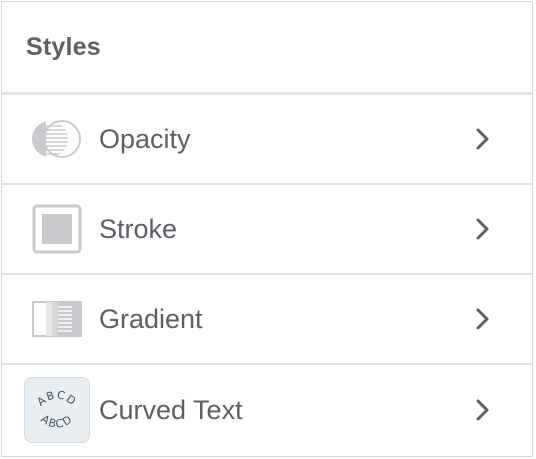  I want to click on style-item-label: Stroke, so click(138, 228).